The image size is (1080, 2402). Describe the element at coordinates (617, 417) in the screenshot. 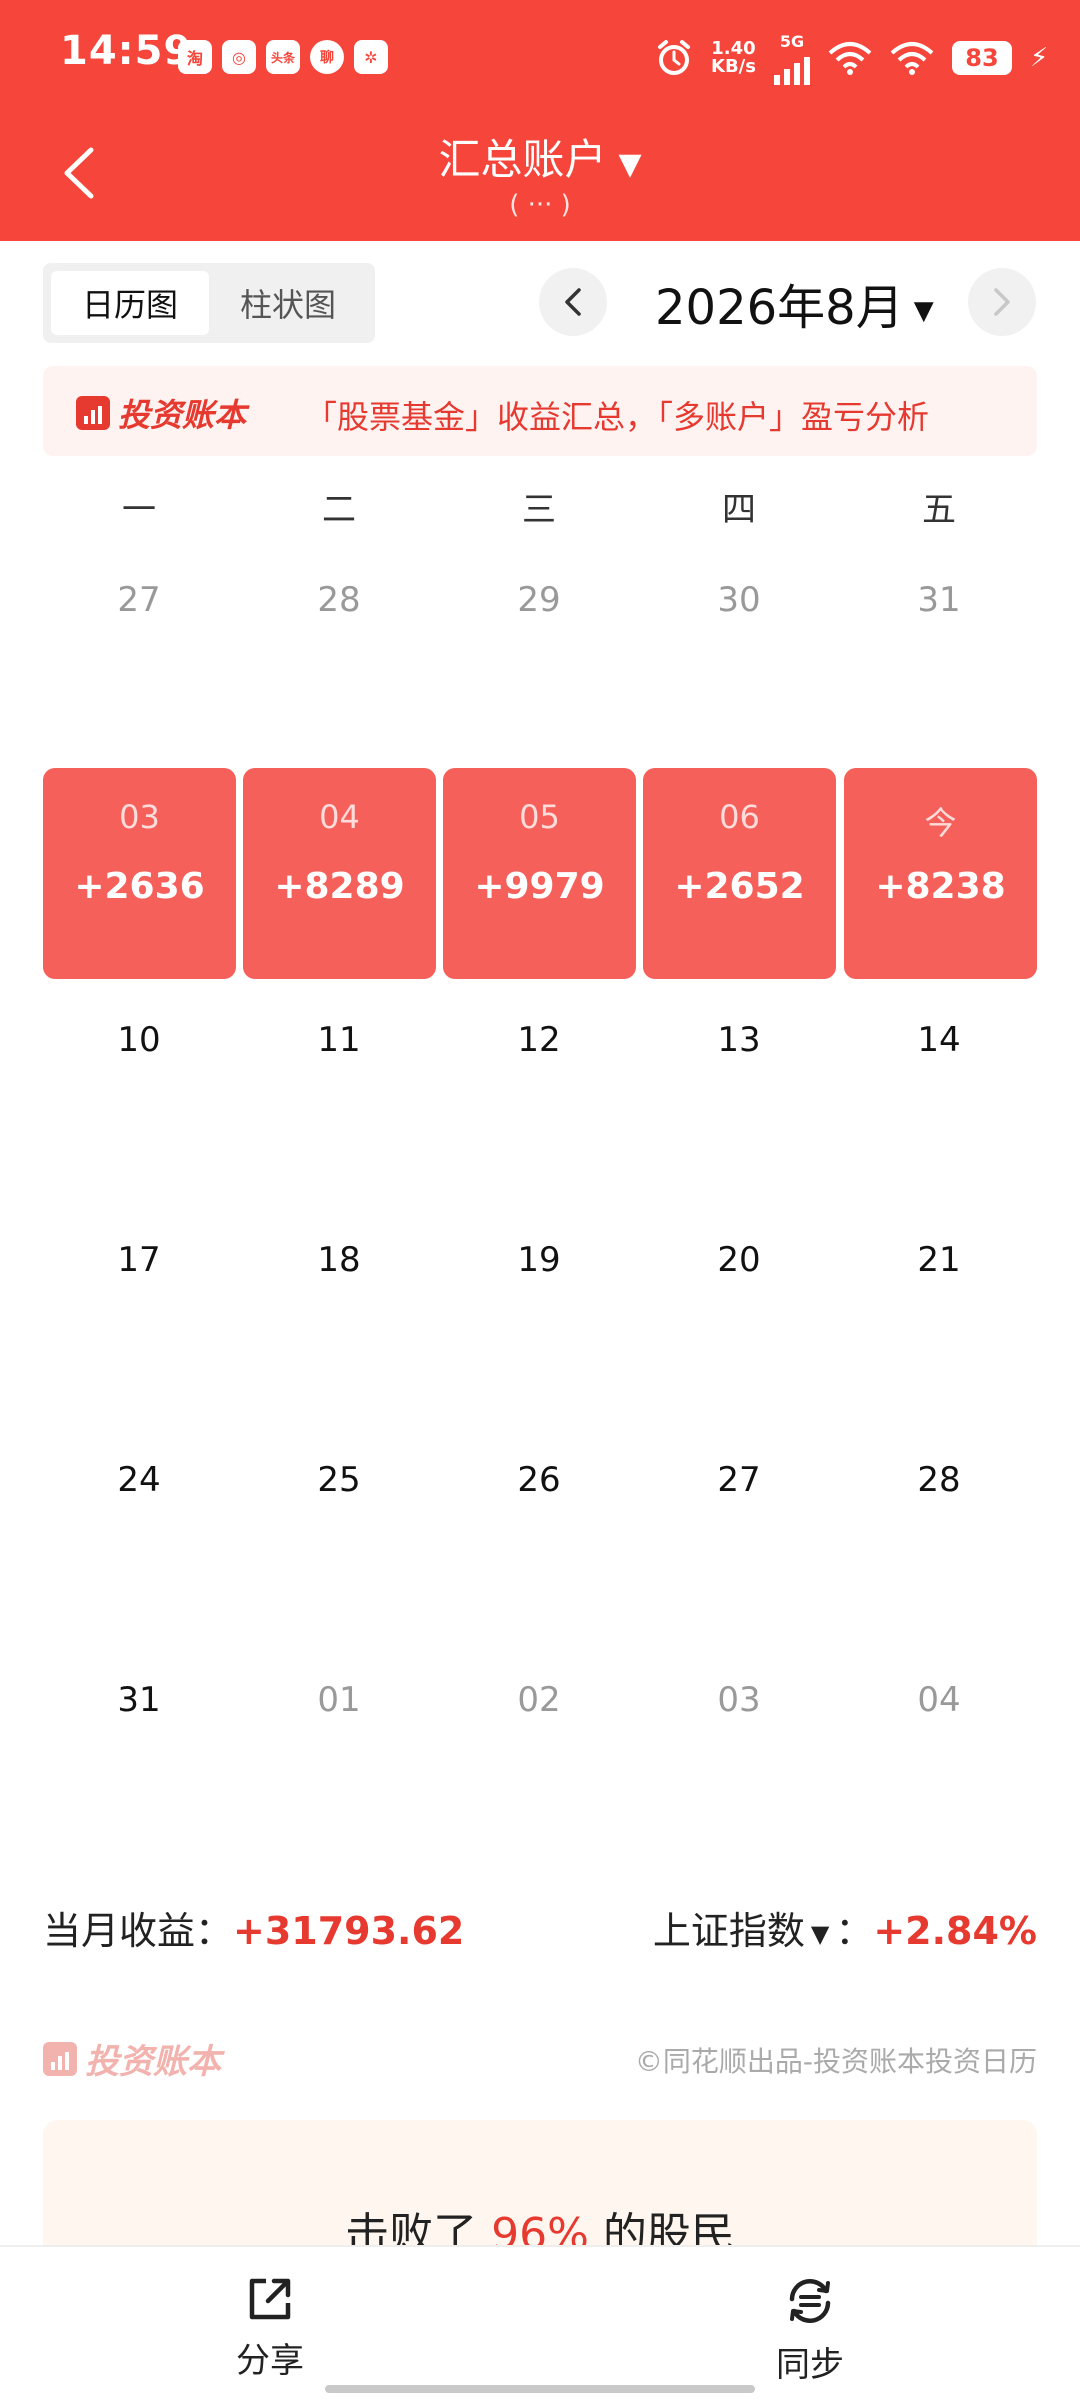

I see `banner-text: 「股票基金」收益汇总，「多账户」盈亏分析` at that location.